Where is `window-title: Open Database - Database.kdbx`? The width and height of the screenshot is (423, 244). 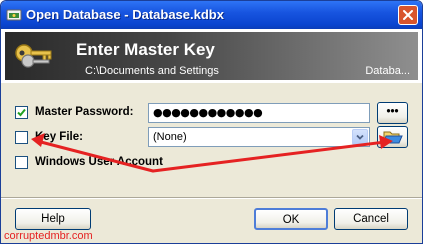 window-title: Open Database - Database.kdbx is located at coordinates (125, 14).